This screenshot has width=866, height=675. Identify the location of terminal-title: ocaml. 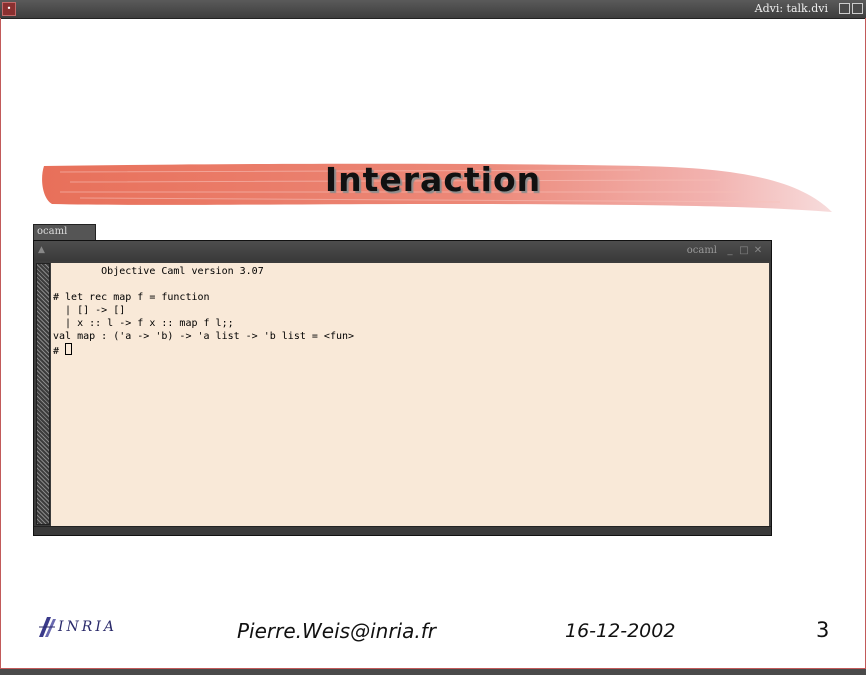
(701, 250).